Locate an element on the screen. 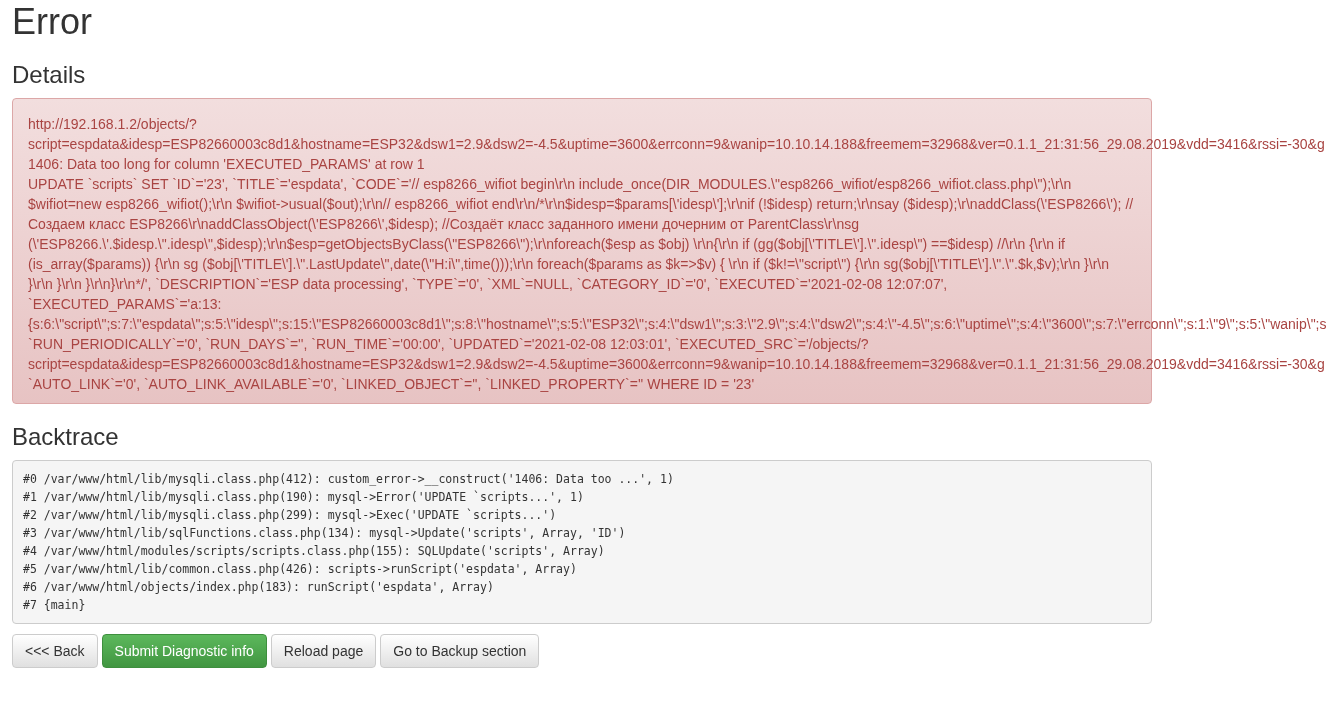 The image size is (1327, 705). action-button: <<< Back is located at coordinates (55, 651).